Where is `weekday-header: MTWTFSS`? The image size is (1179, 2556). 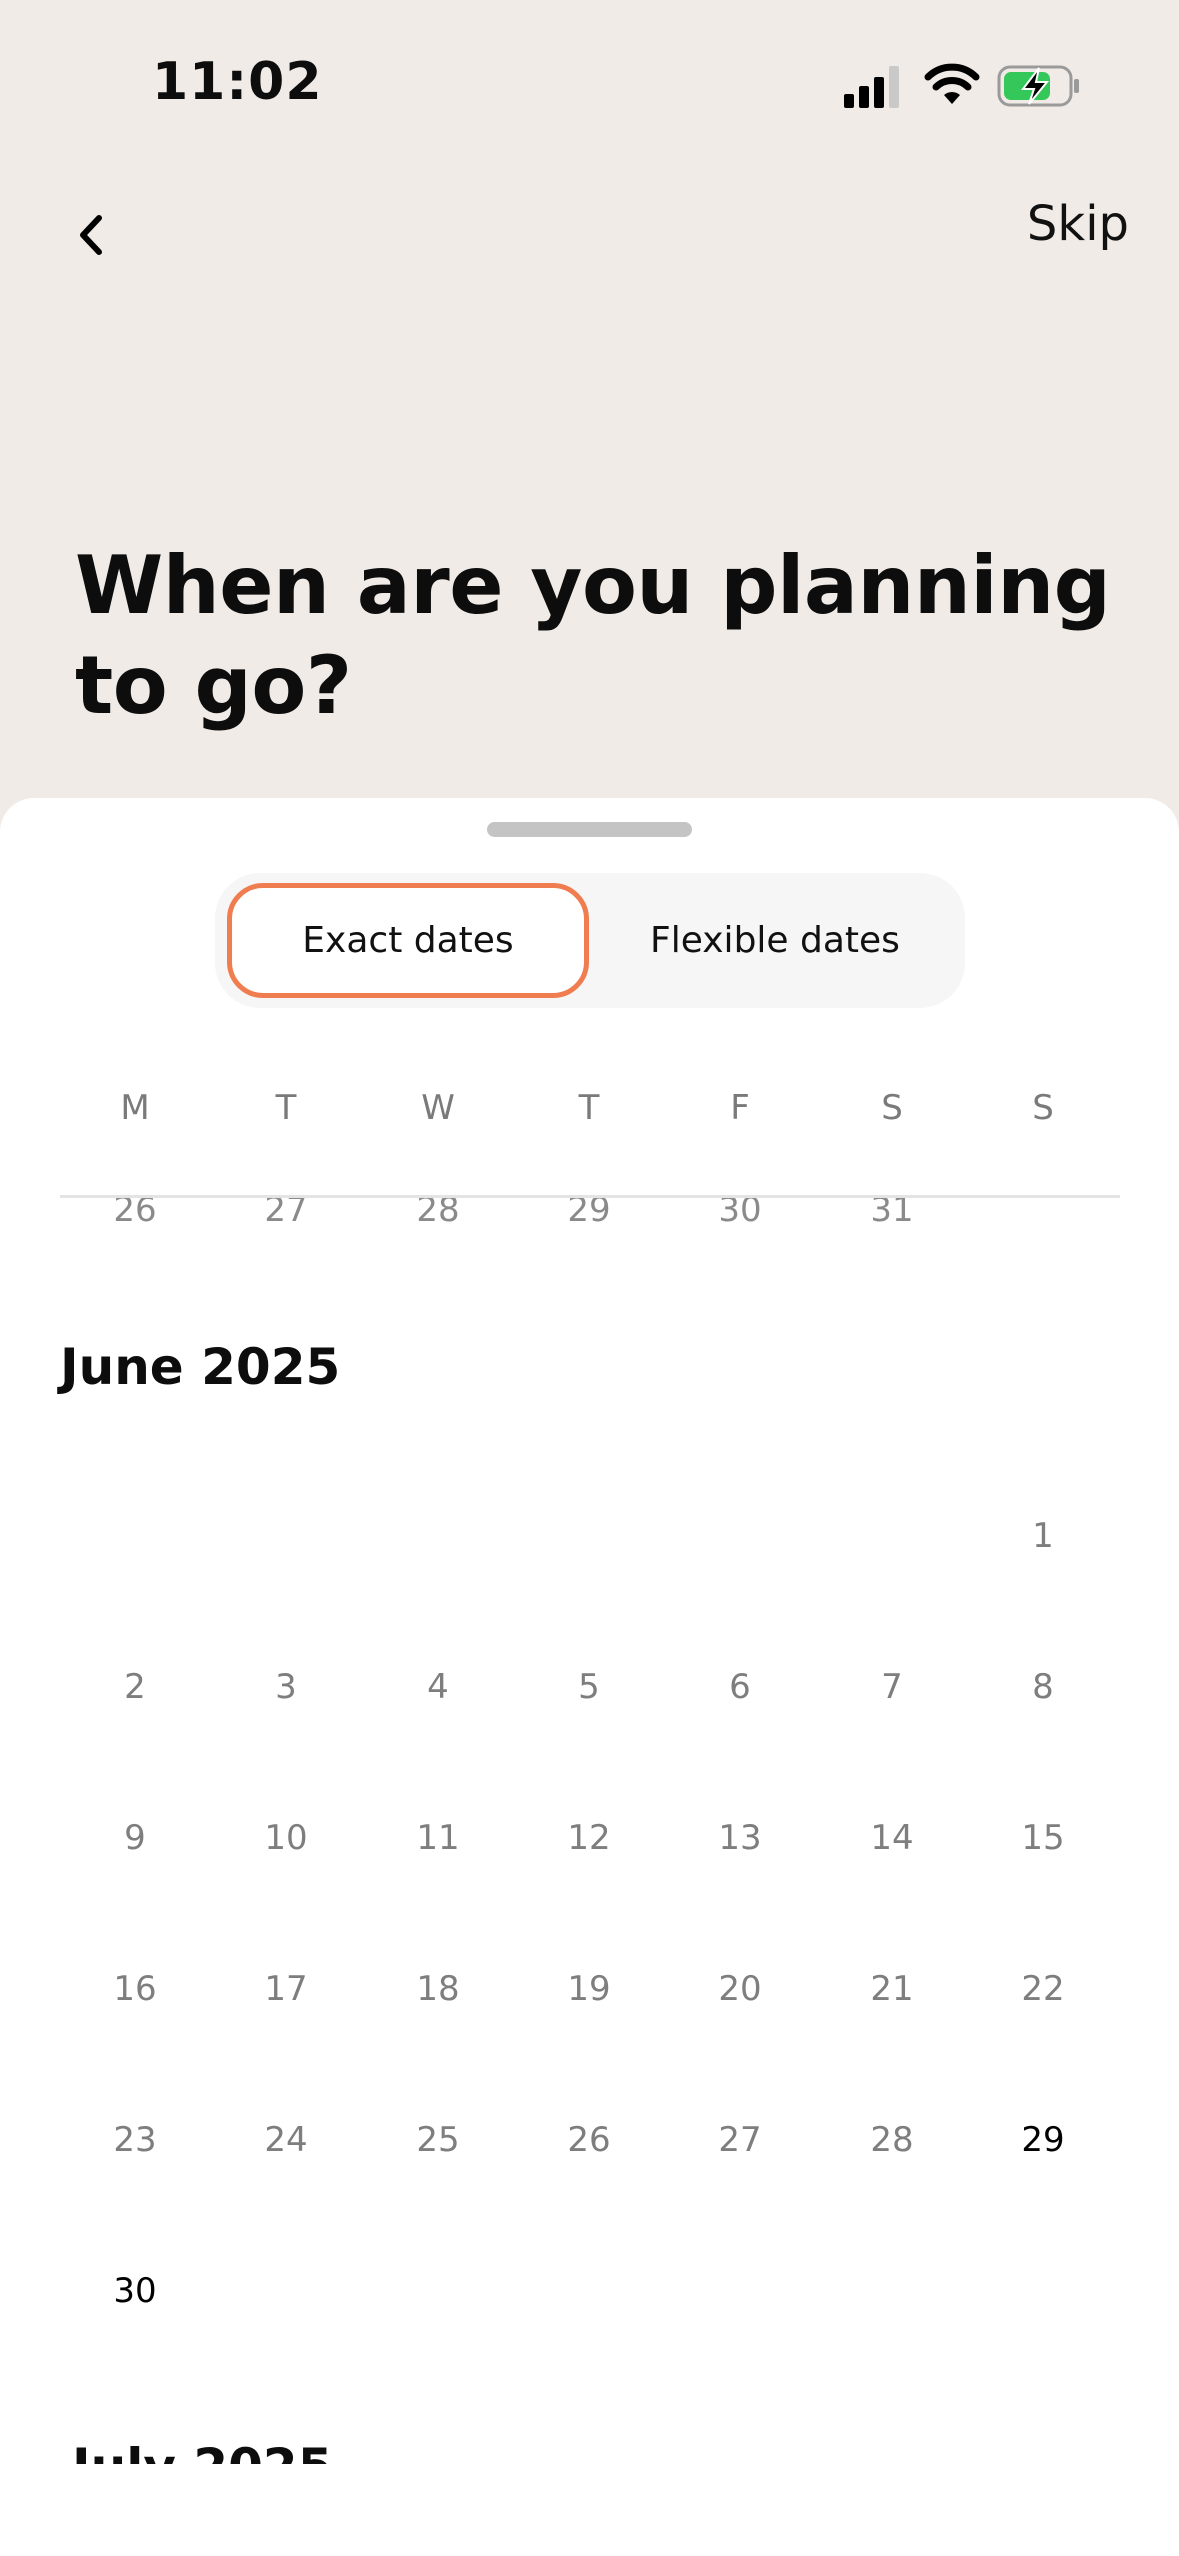
weekday-header: MTWTFSS is located at coordinates (589, 1113).